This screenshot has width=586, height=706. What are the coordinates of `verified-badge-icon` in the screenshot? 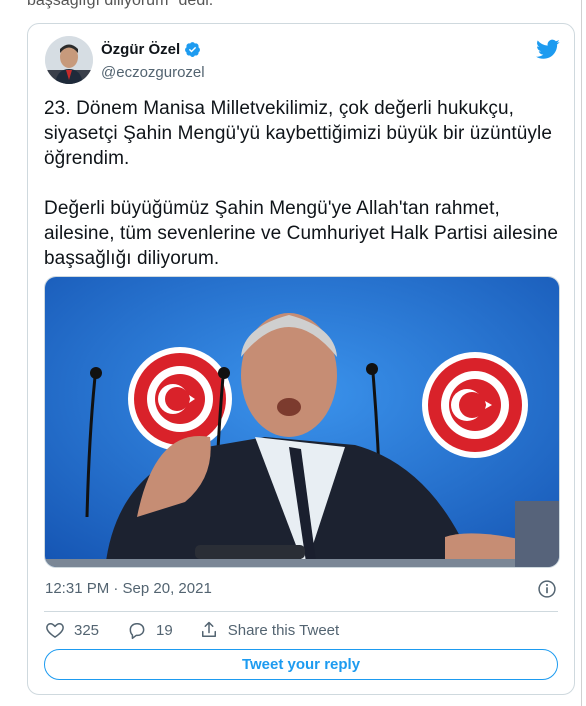 It's located at (193, 49).